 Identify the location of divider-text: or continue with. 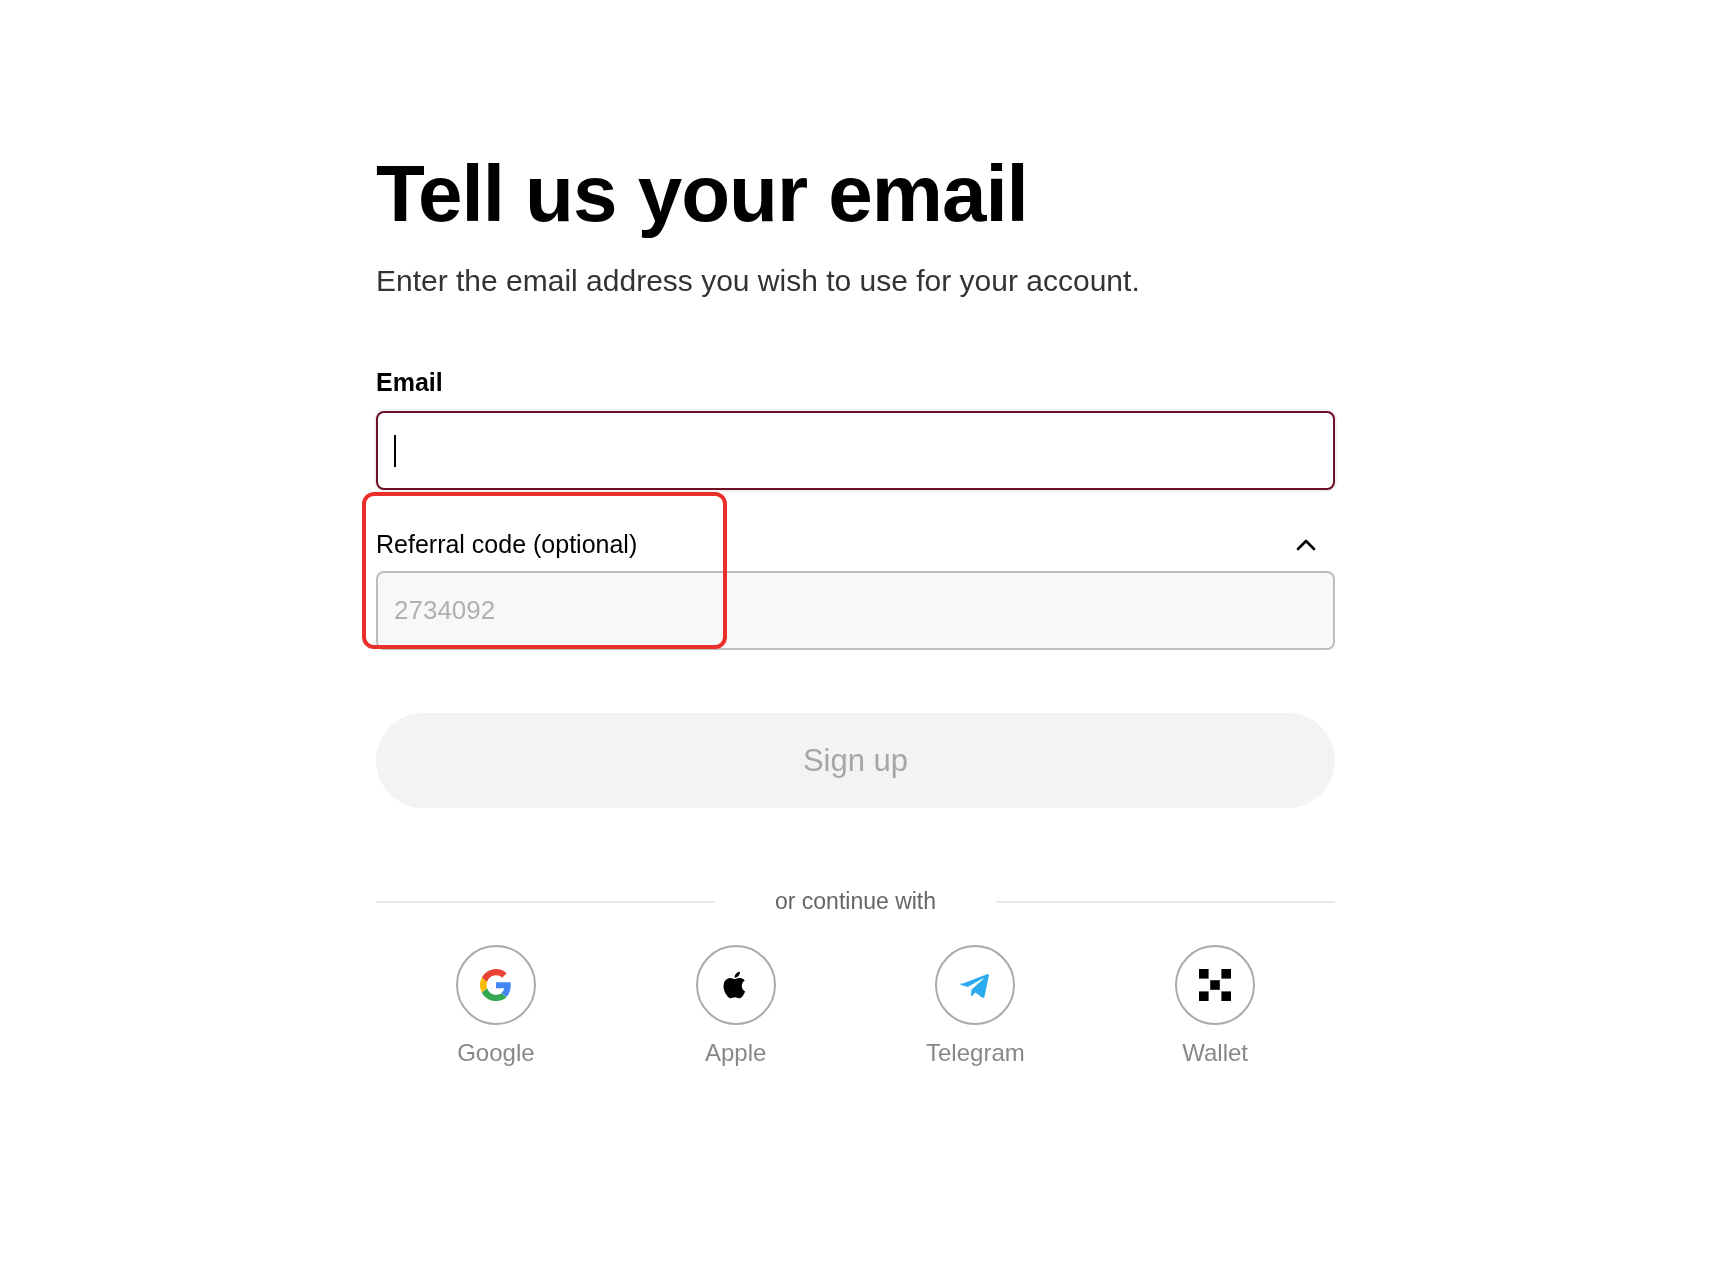
(855, 901).